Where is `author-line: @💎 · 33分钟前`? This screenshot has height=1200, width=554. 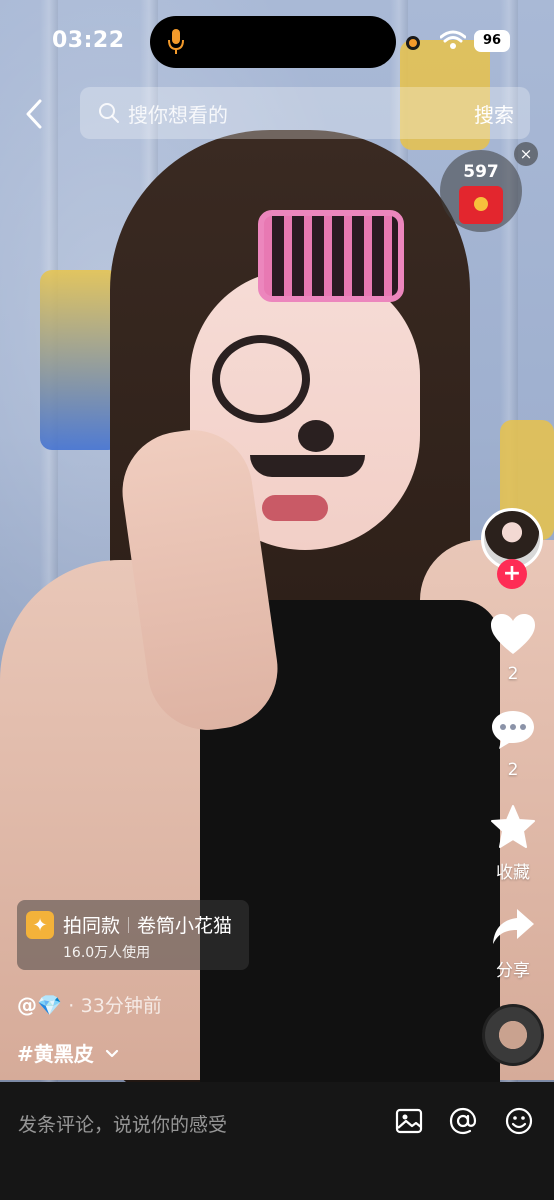
author-line: @💎 · 33分钟前 is located at coordinates (89, 1004).